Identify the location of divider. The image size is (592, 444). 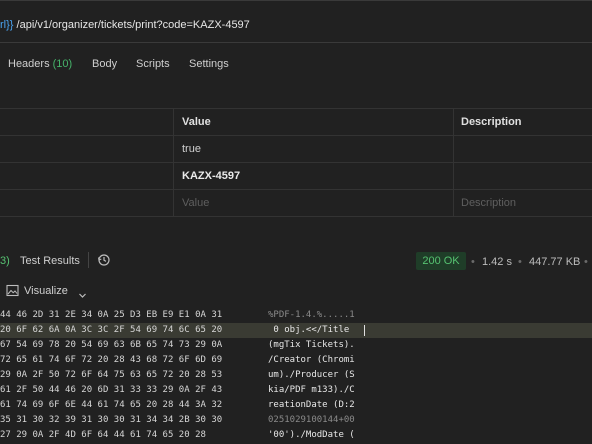
(88, 260).